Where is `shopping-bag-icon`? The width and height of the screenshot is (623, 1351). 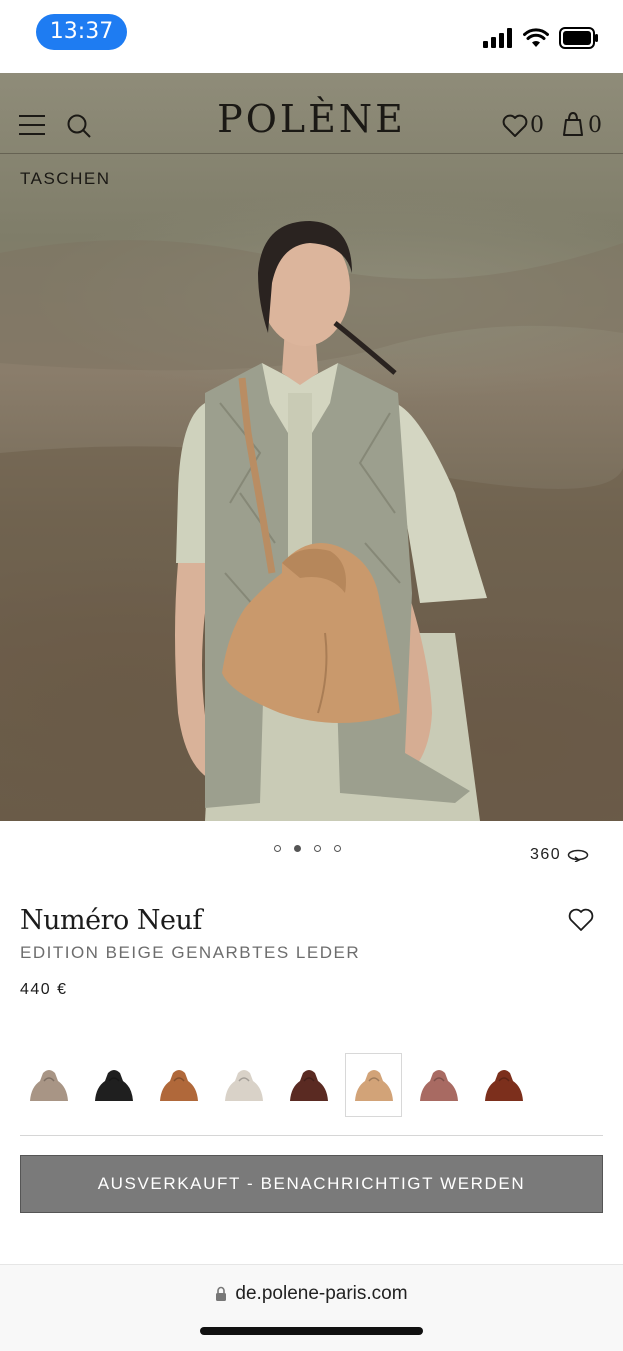
shopping-bag-icon is located at coordinates (573, 124).